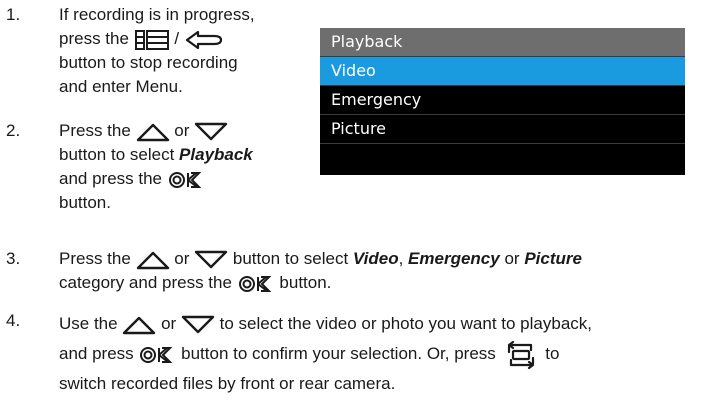  I want to click on back-return-icon, so click(204, 40).